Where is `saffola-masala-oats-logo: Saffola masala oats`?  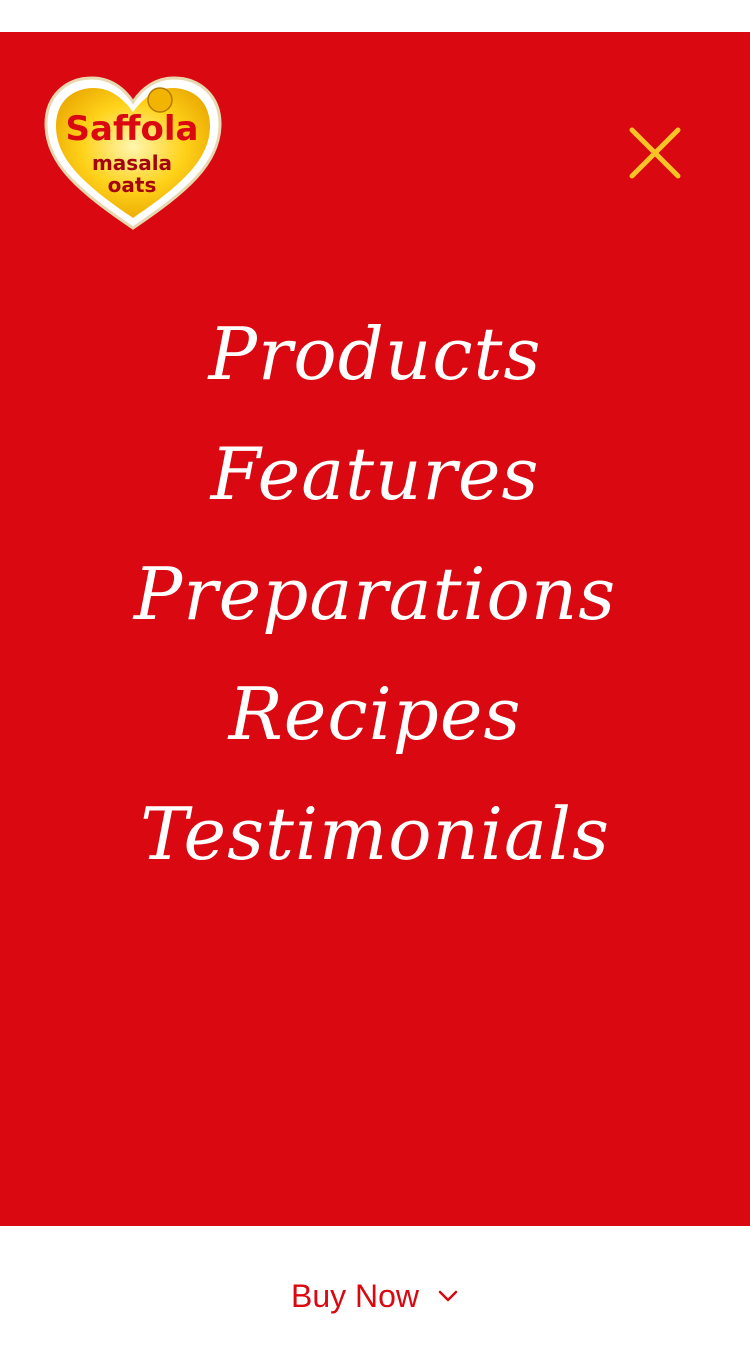 saffola-masala-oats-logo: Saffola masala oats is located at coordinates (133, 152).